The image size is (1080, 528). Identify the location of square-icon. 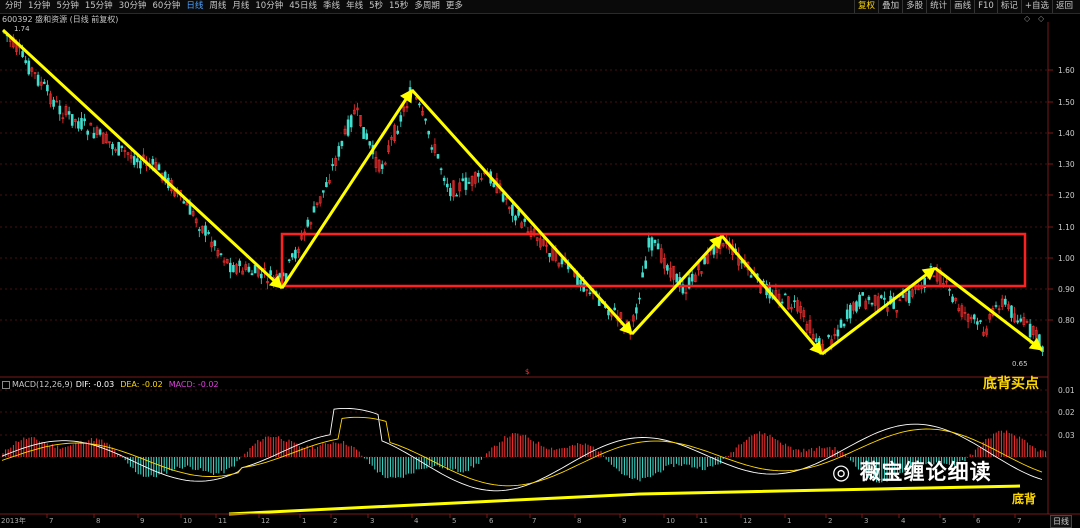
(6, 384).